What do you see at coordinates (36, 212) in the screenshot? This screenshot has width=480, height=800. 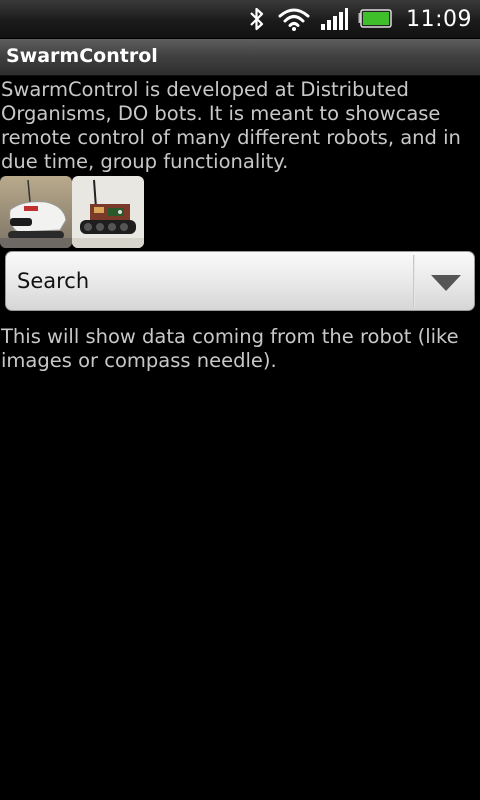 I see `robot-photo-white-rover` at bounding box center [36, 212].